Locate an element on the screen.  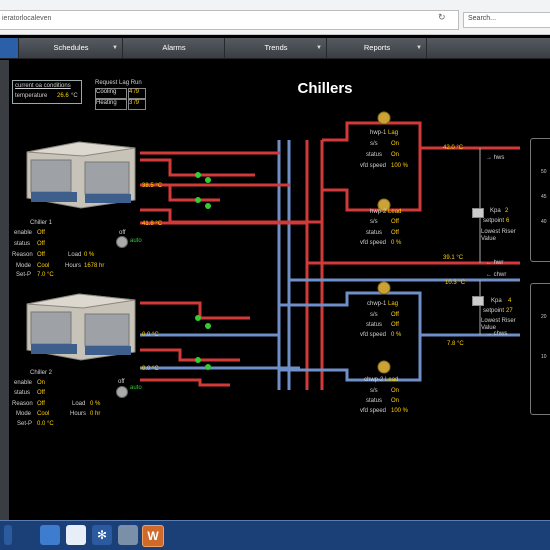
chwp2-name-text: chwp-2 is located at coordinates (374, 380).